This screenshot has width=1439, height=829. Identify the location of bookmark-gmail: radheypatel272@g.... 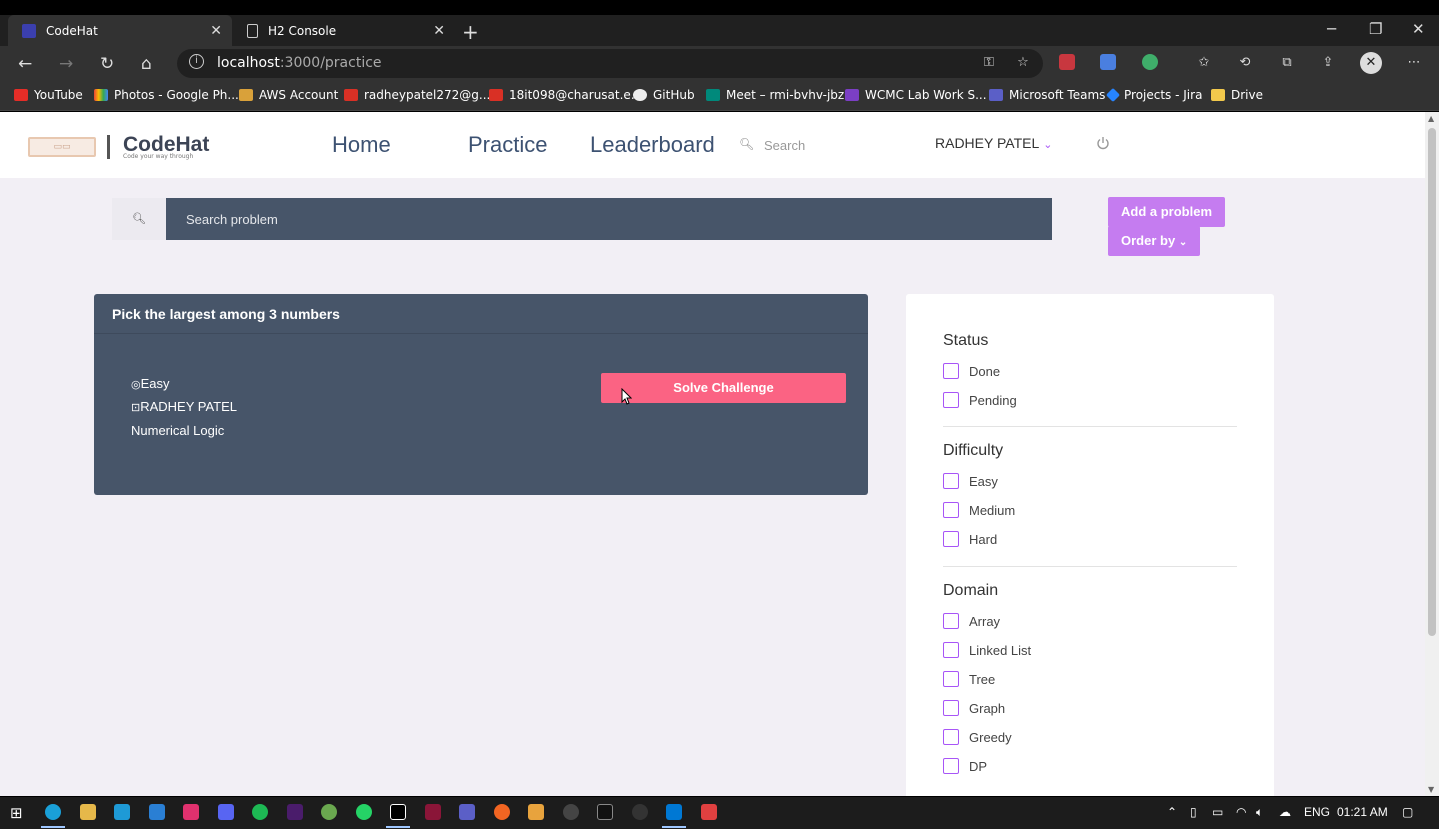
(417, 95).